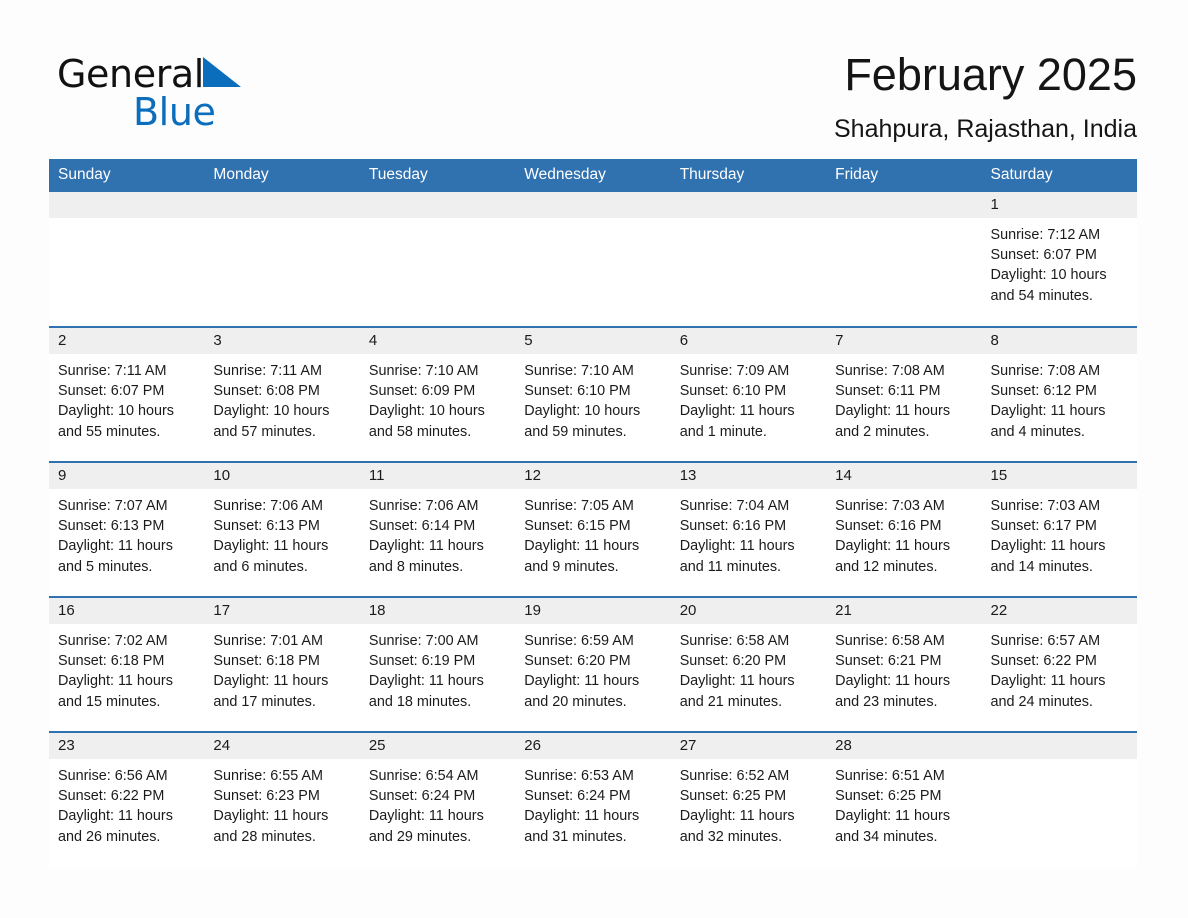 The width and height of the screenshot is (1188, 918). I want to click on column-header-thursday: Thursday, so click(748, 175).